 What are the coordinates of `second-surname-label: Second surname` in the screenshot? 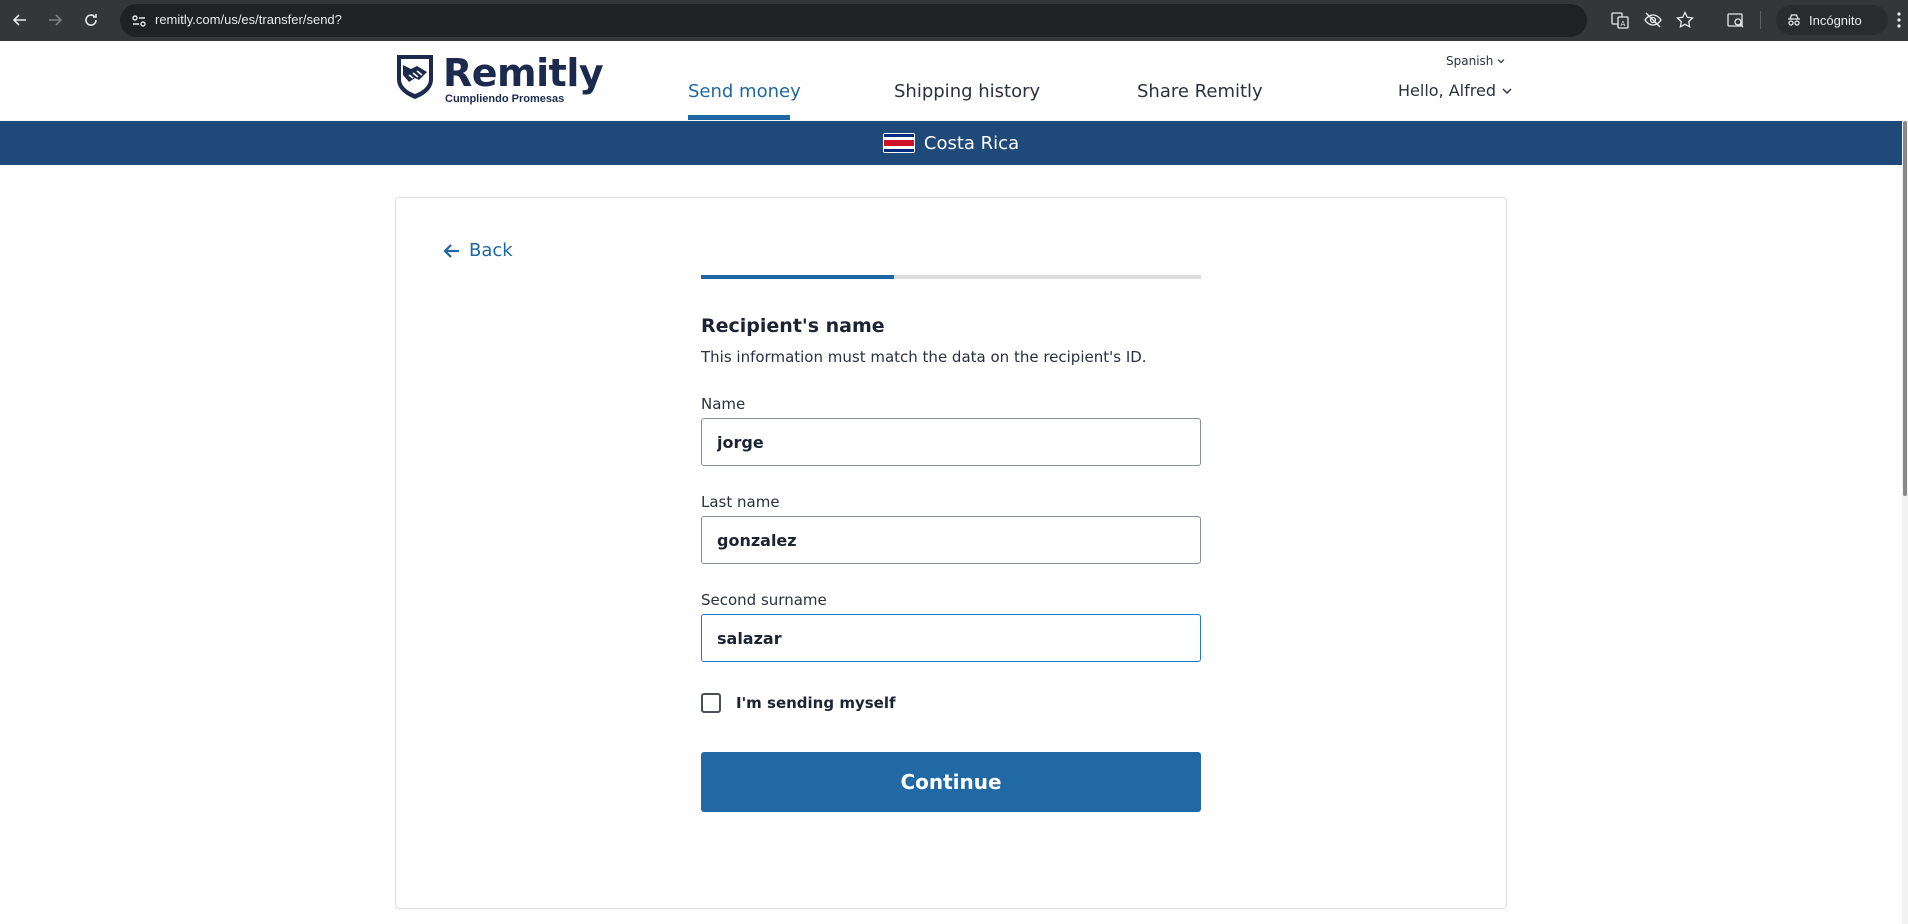 It's located at (764, 600).